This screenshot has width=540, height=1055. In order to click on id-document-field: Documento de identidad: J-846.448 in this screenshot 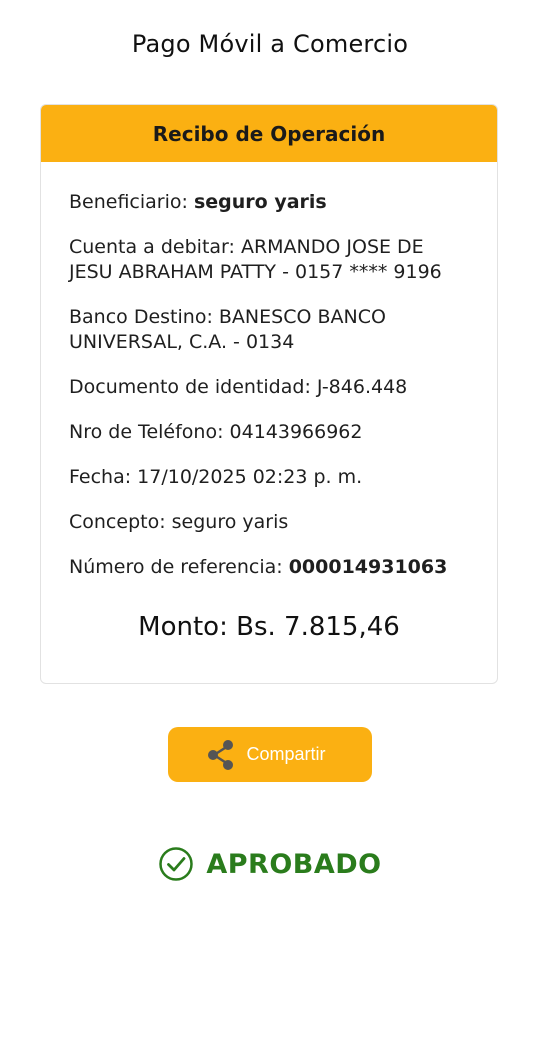, I will do `click(238, 387)`.